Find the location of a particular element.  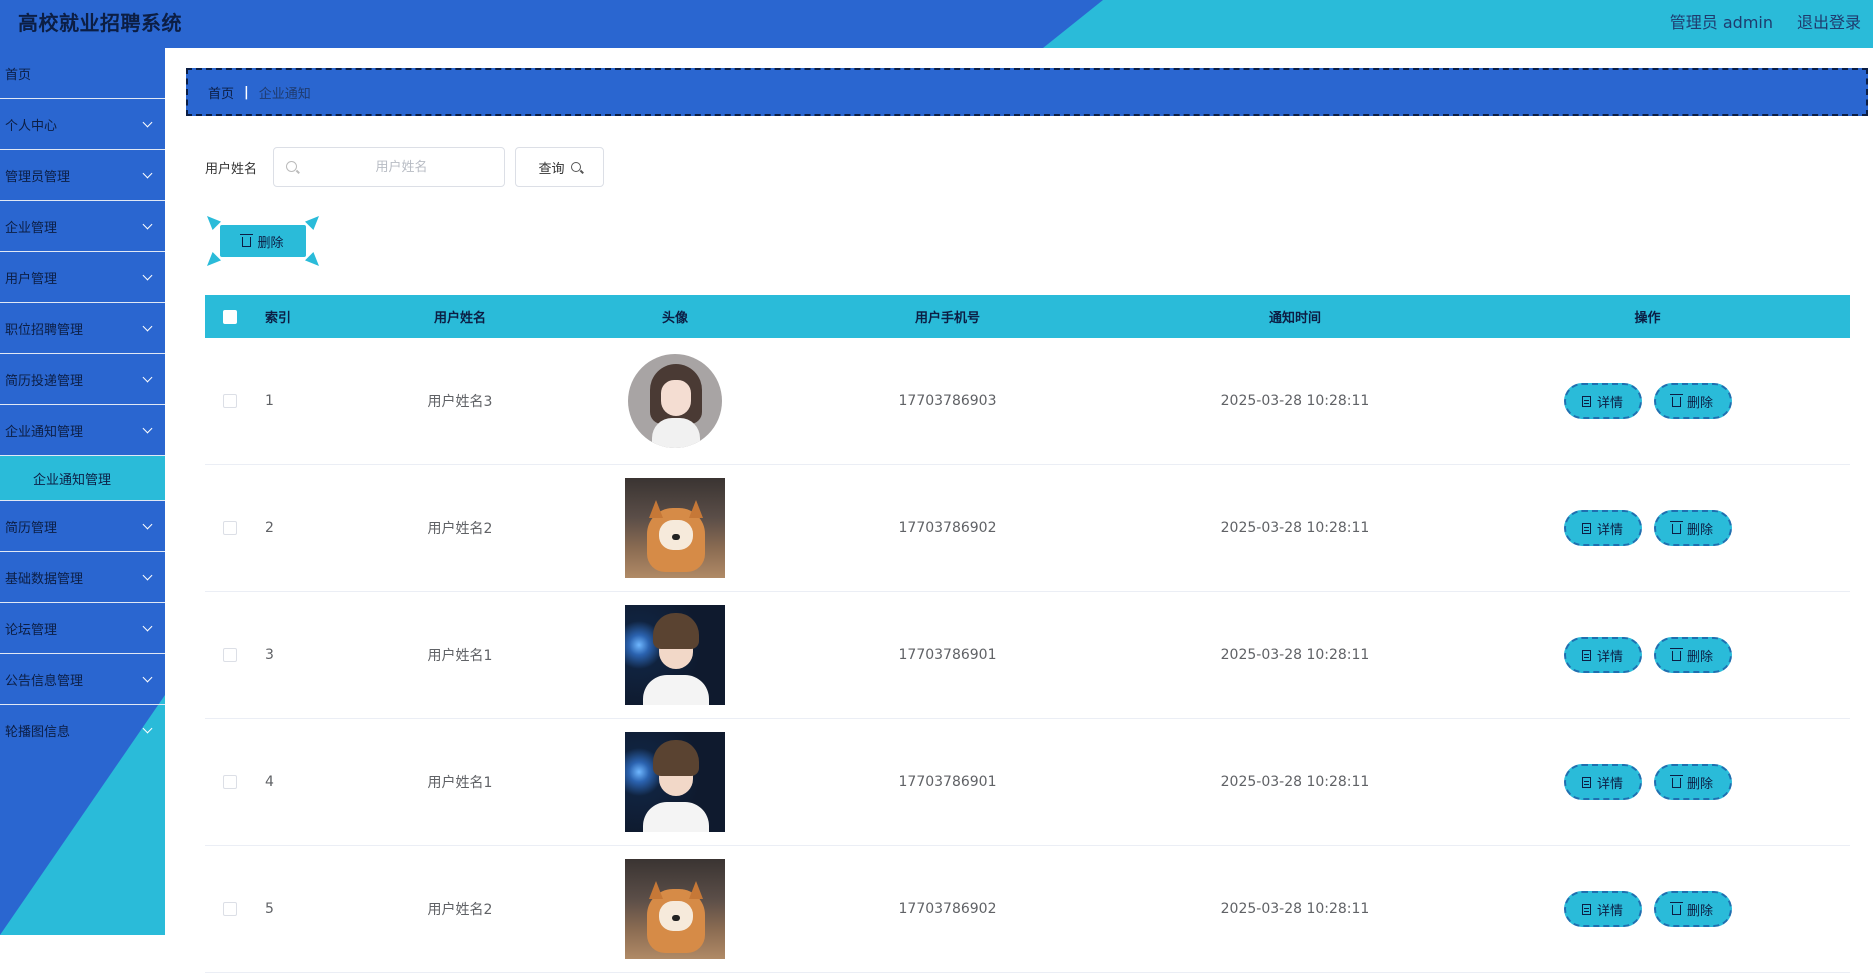

current-user: 管理员 admin is located at coordinates (1721, 22).